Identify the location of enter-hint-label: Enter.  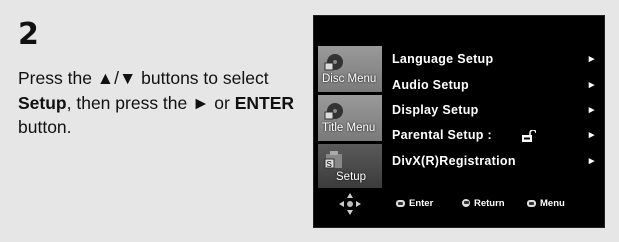
(421, 203).